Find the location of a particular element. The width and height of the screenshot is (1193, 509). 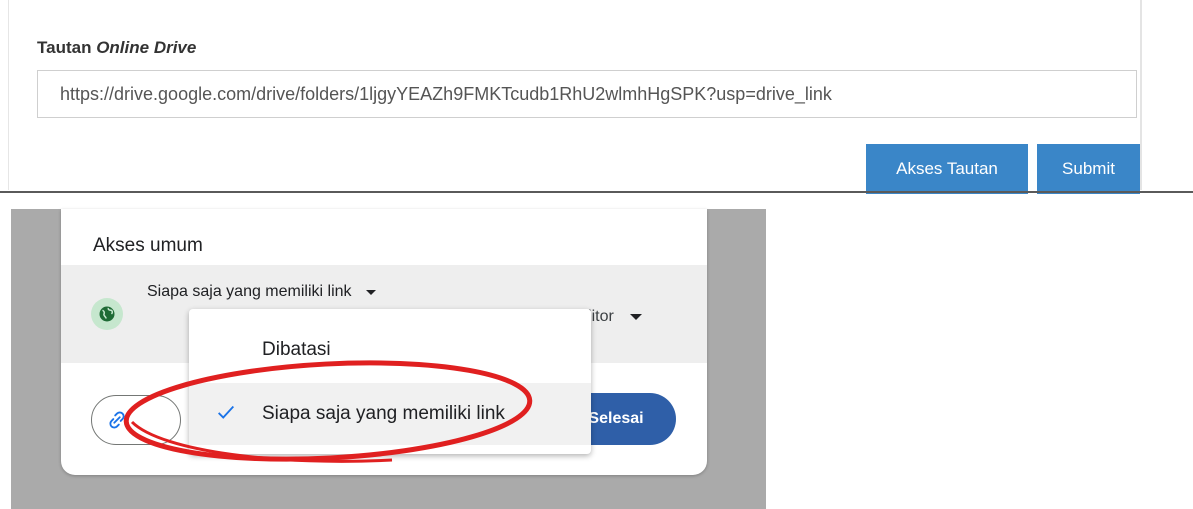

general-access-value: Siapa saja yang memiliki link is located at coordinates (249, 291).